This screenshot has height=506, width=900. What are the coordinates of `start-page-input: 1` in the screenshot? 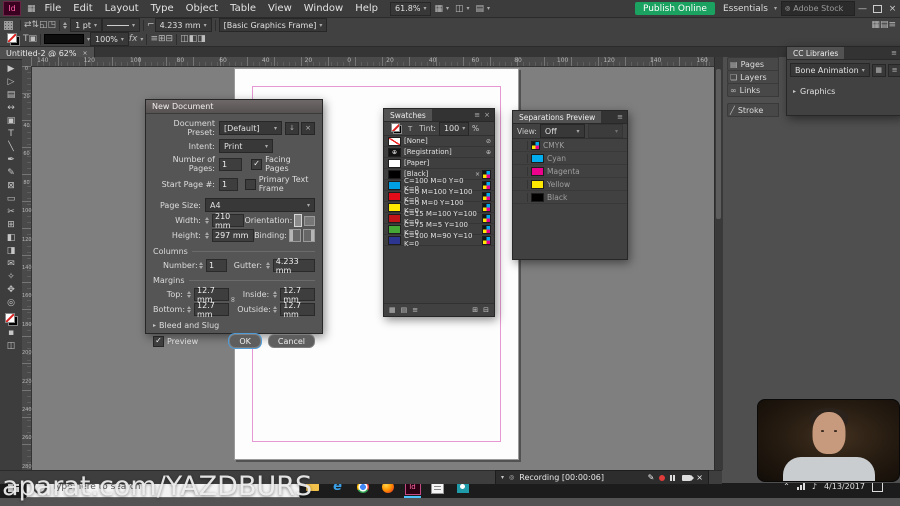 It's located at (229, 184).